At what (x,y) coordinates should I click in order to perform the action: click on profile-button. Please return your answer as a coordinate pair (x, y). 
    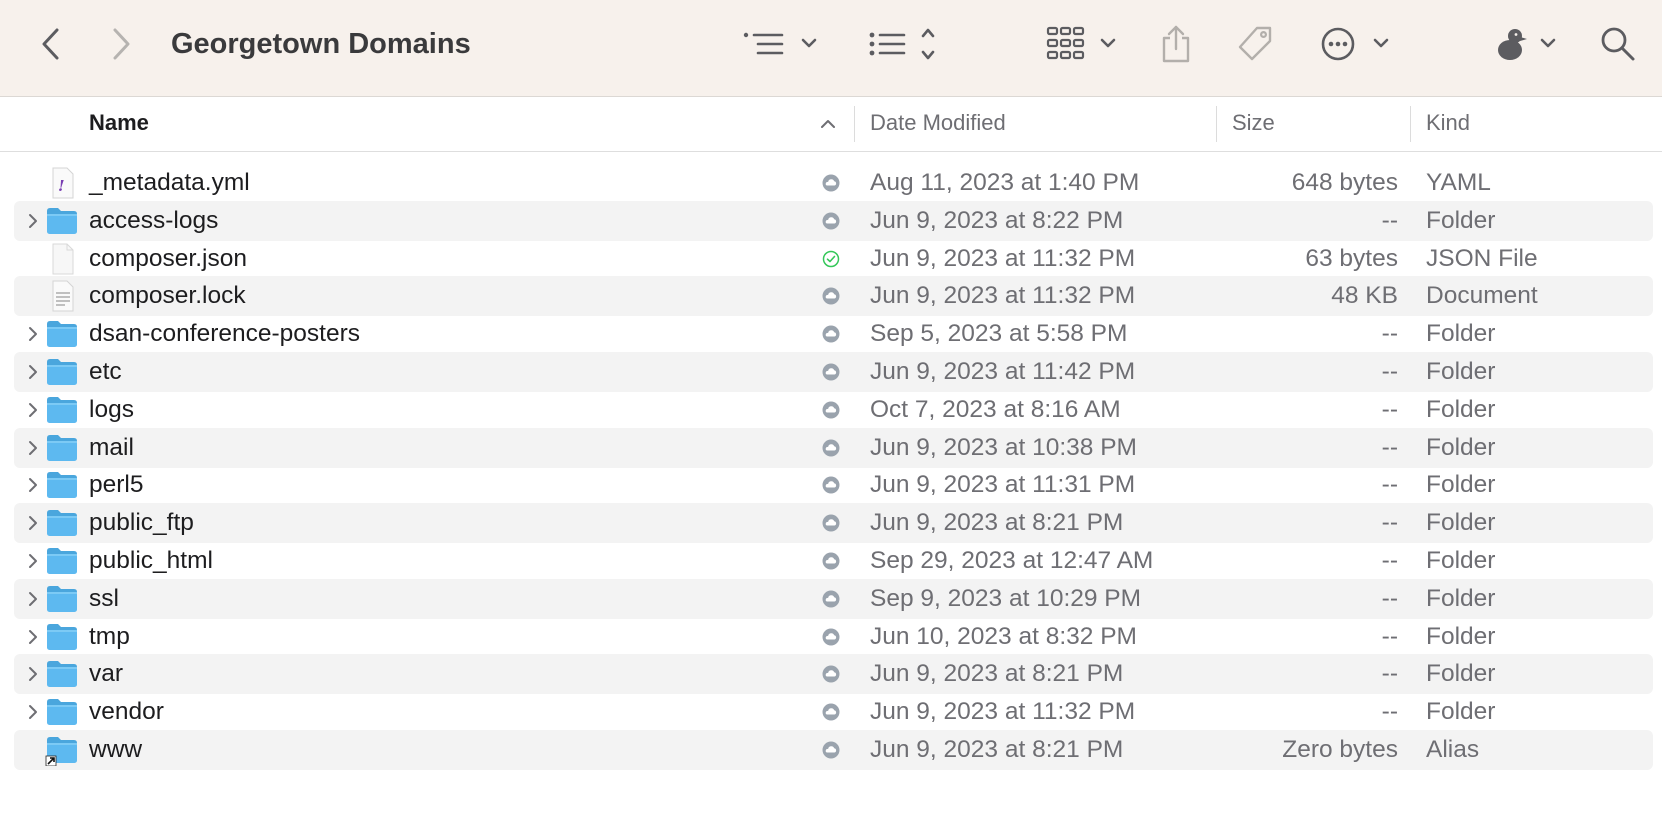
    Looking at the image, I should click on (1527, 44).